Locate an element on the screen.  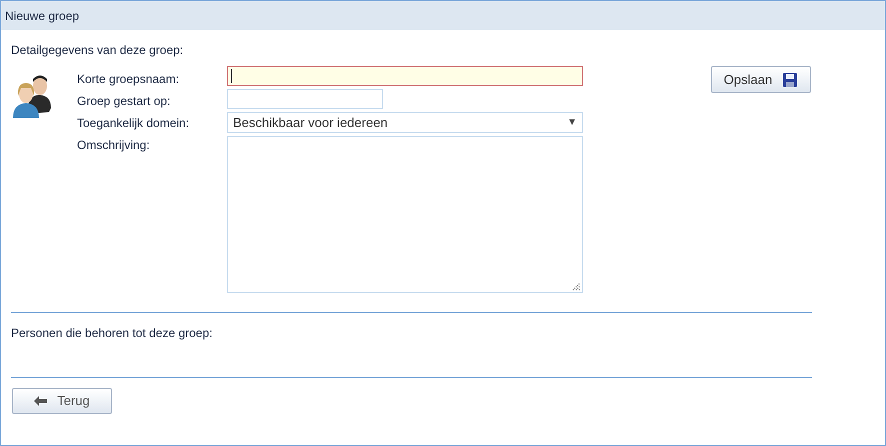
save-button: Opslaan is located at coordinates (761, 79).